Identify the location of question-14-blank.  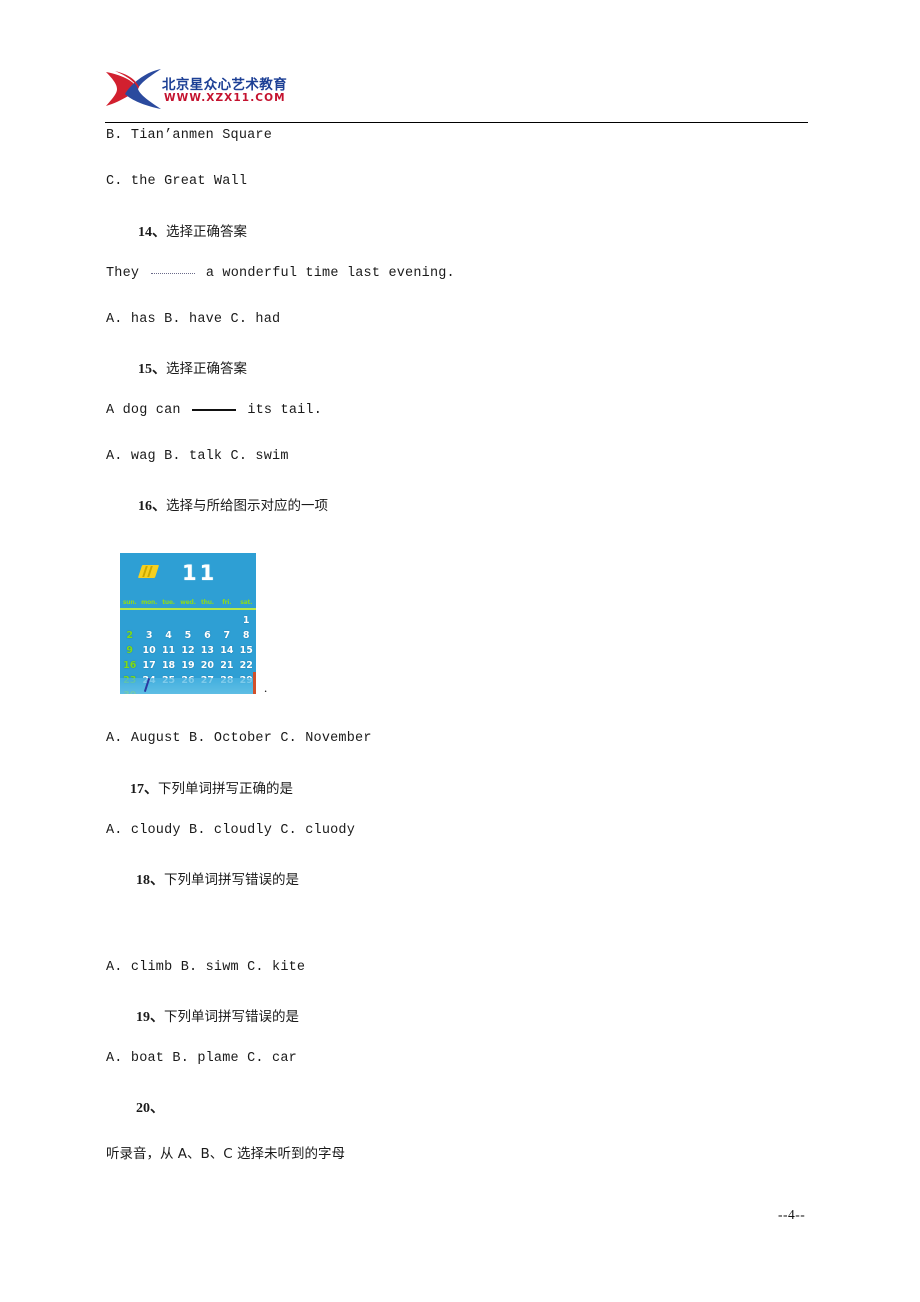
(172, 273).